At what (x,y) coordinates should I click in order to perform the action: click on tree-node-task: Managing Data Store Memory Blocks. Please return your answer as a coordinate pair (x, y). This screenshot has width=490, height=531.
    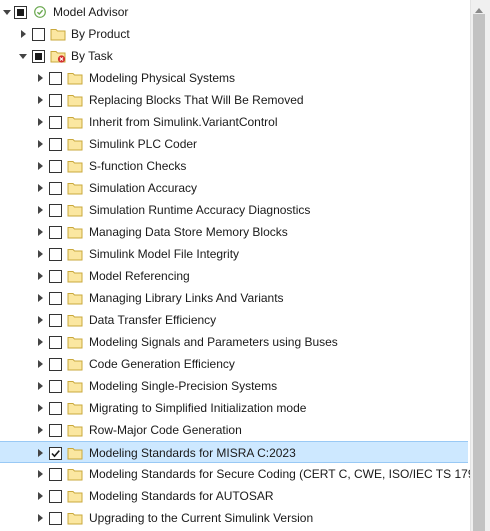
    Looking at the image, I should click on (234, 232).